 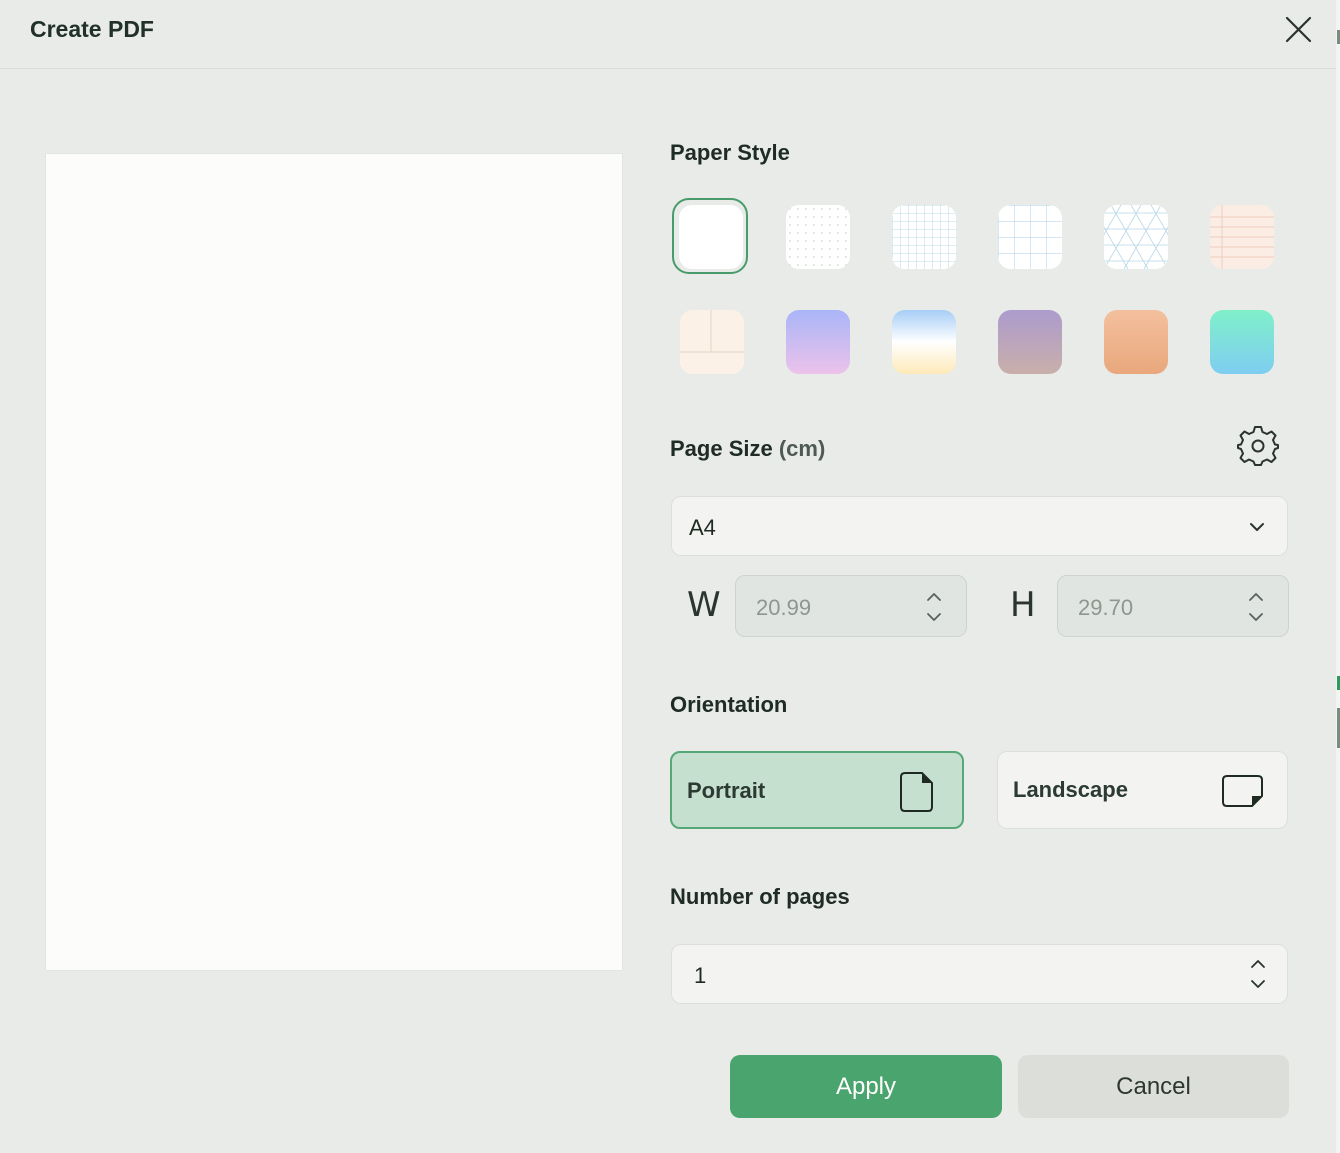 I want to click on dialog-titlebar: Create PDF, so click(x=668, y=34).